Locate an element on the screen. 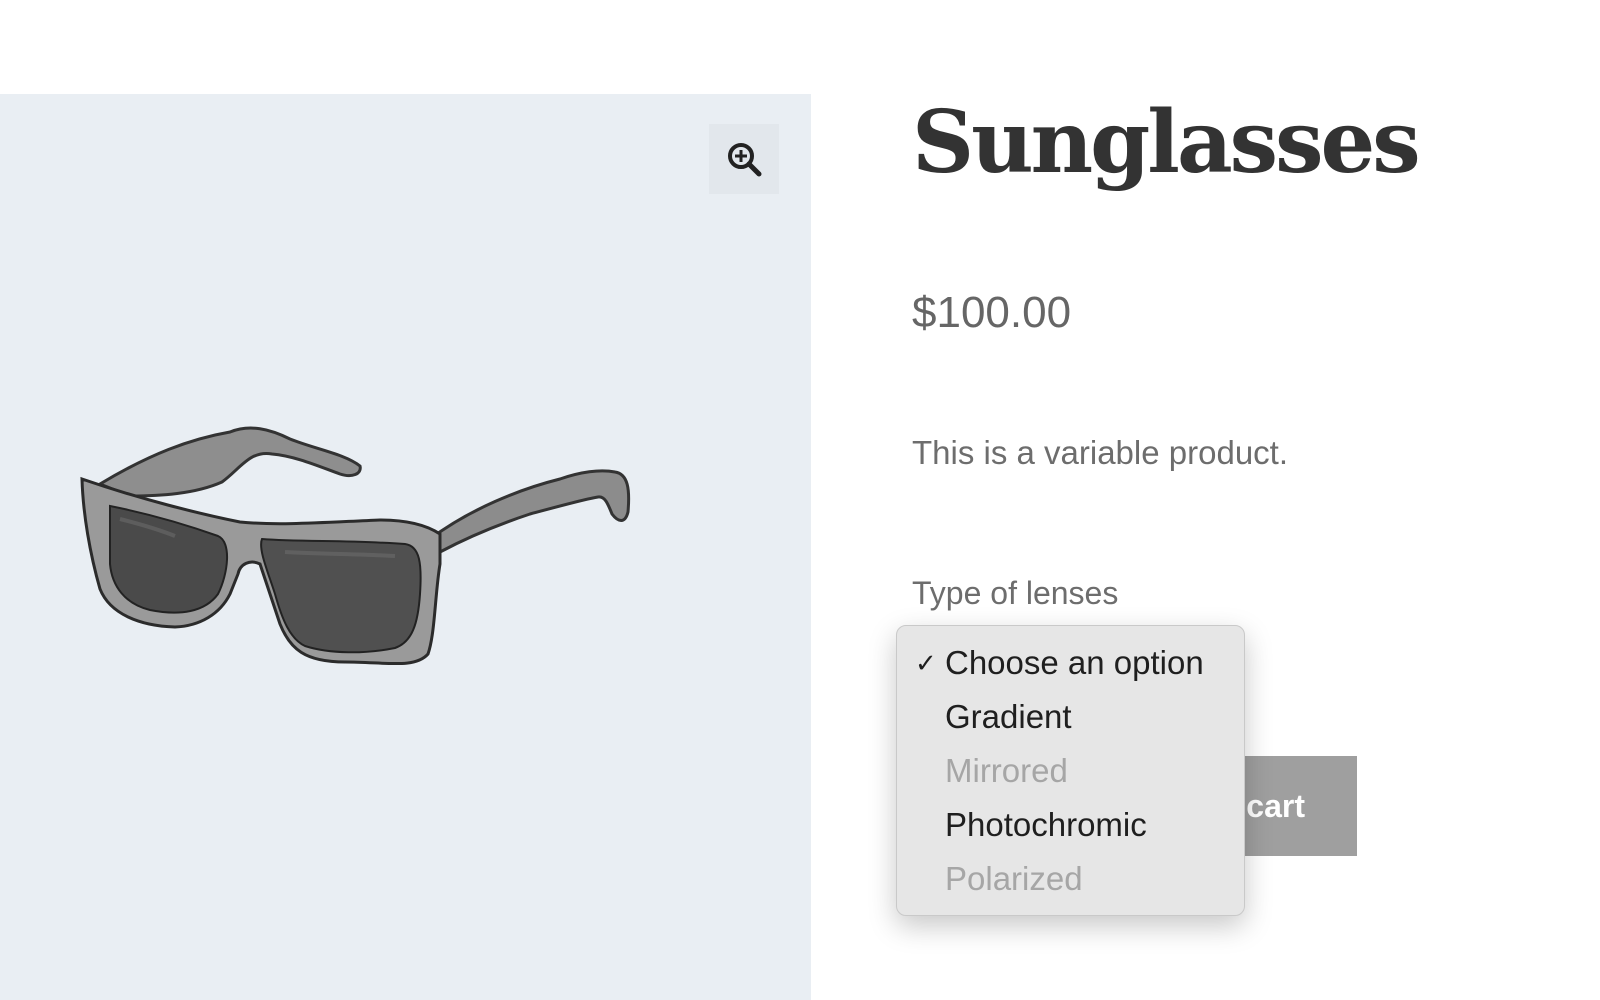  option-gradient: Gradient is located at coordinates (1070, 717).